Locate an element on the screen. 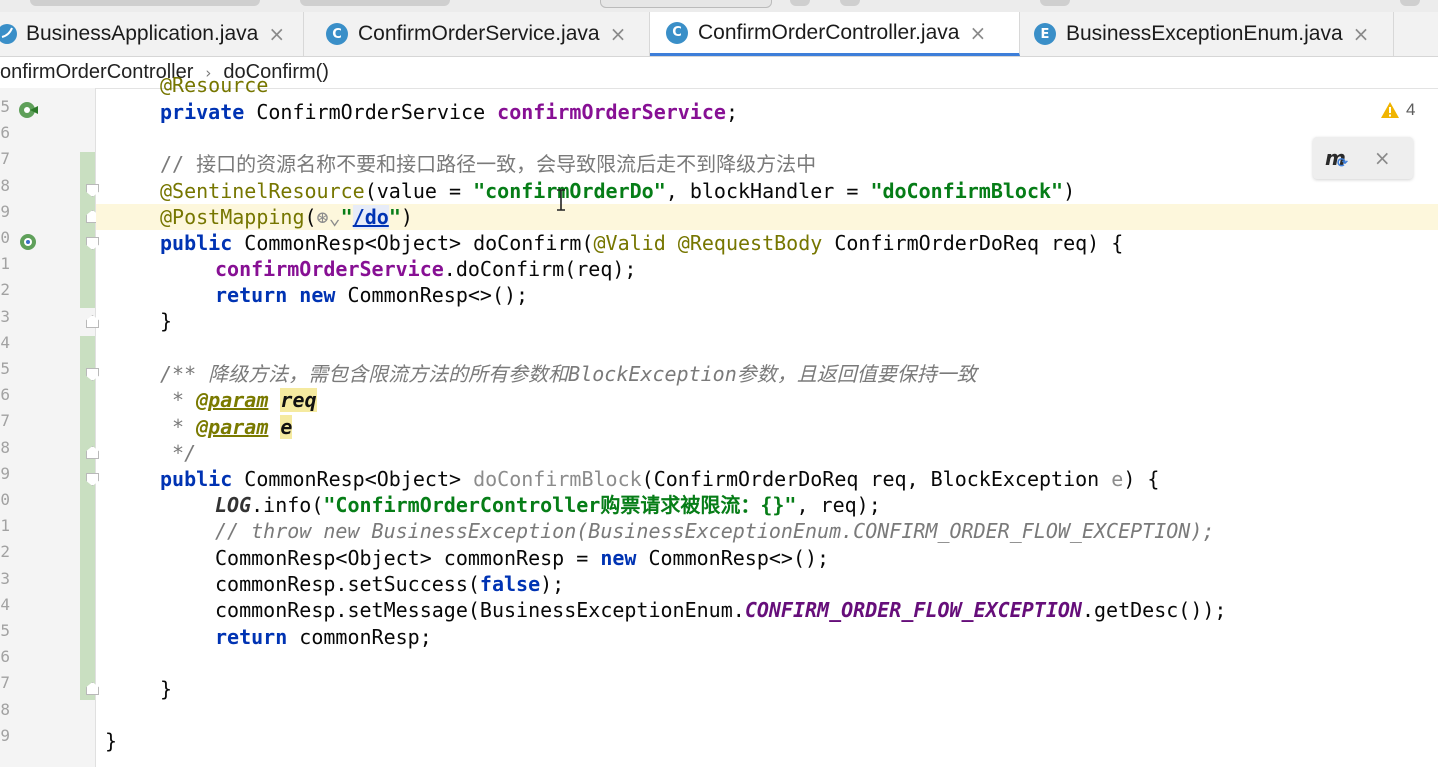 Image resolution: width=1438 pixels, height=767 pixels. code-token: ) { is located at coordinates (1141, 479).